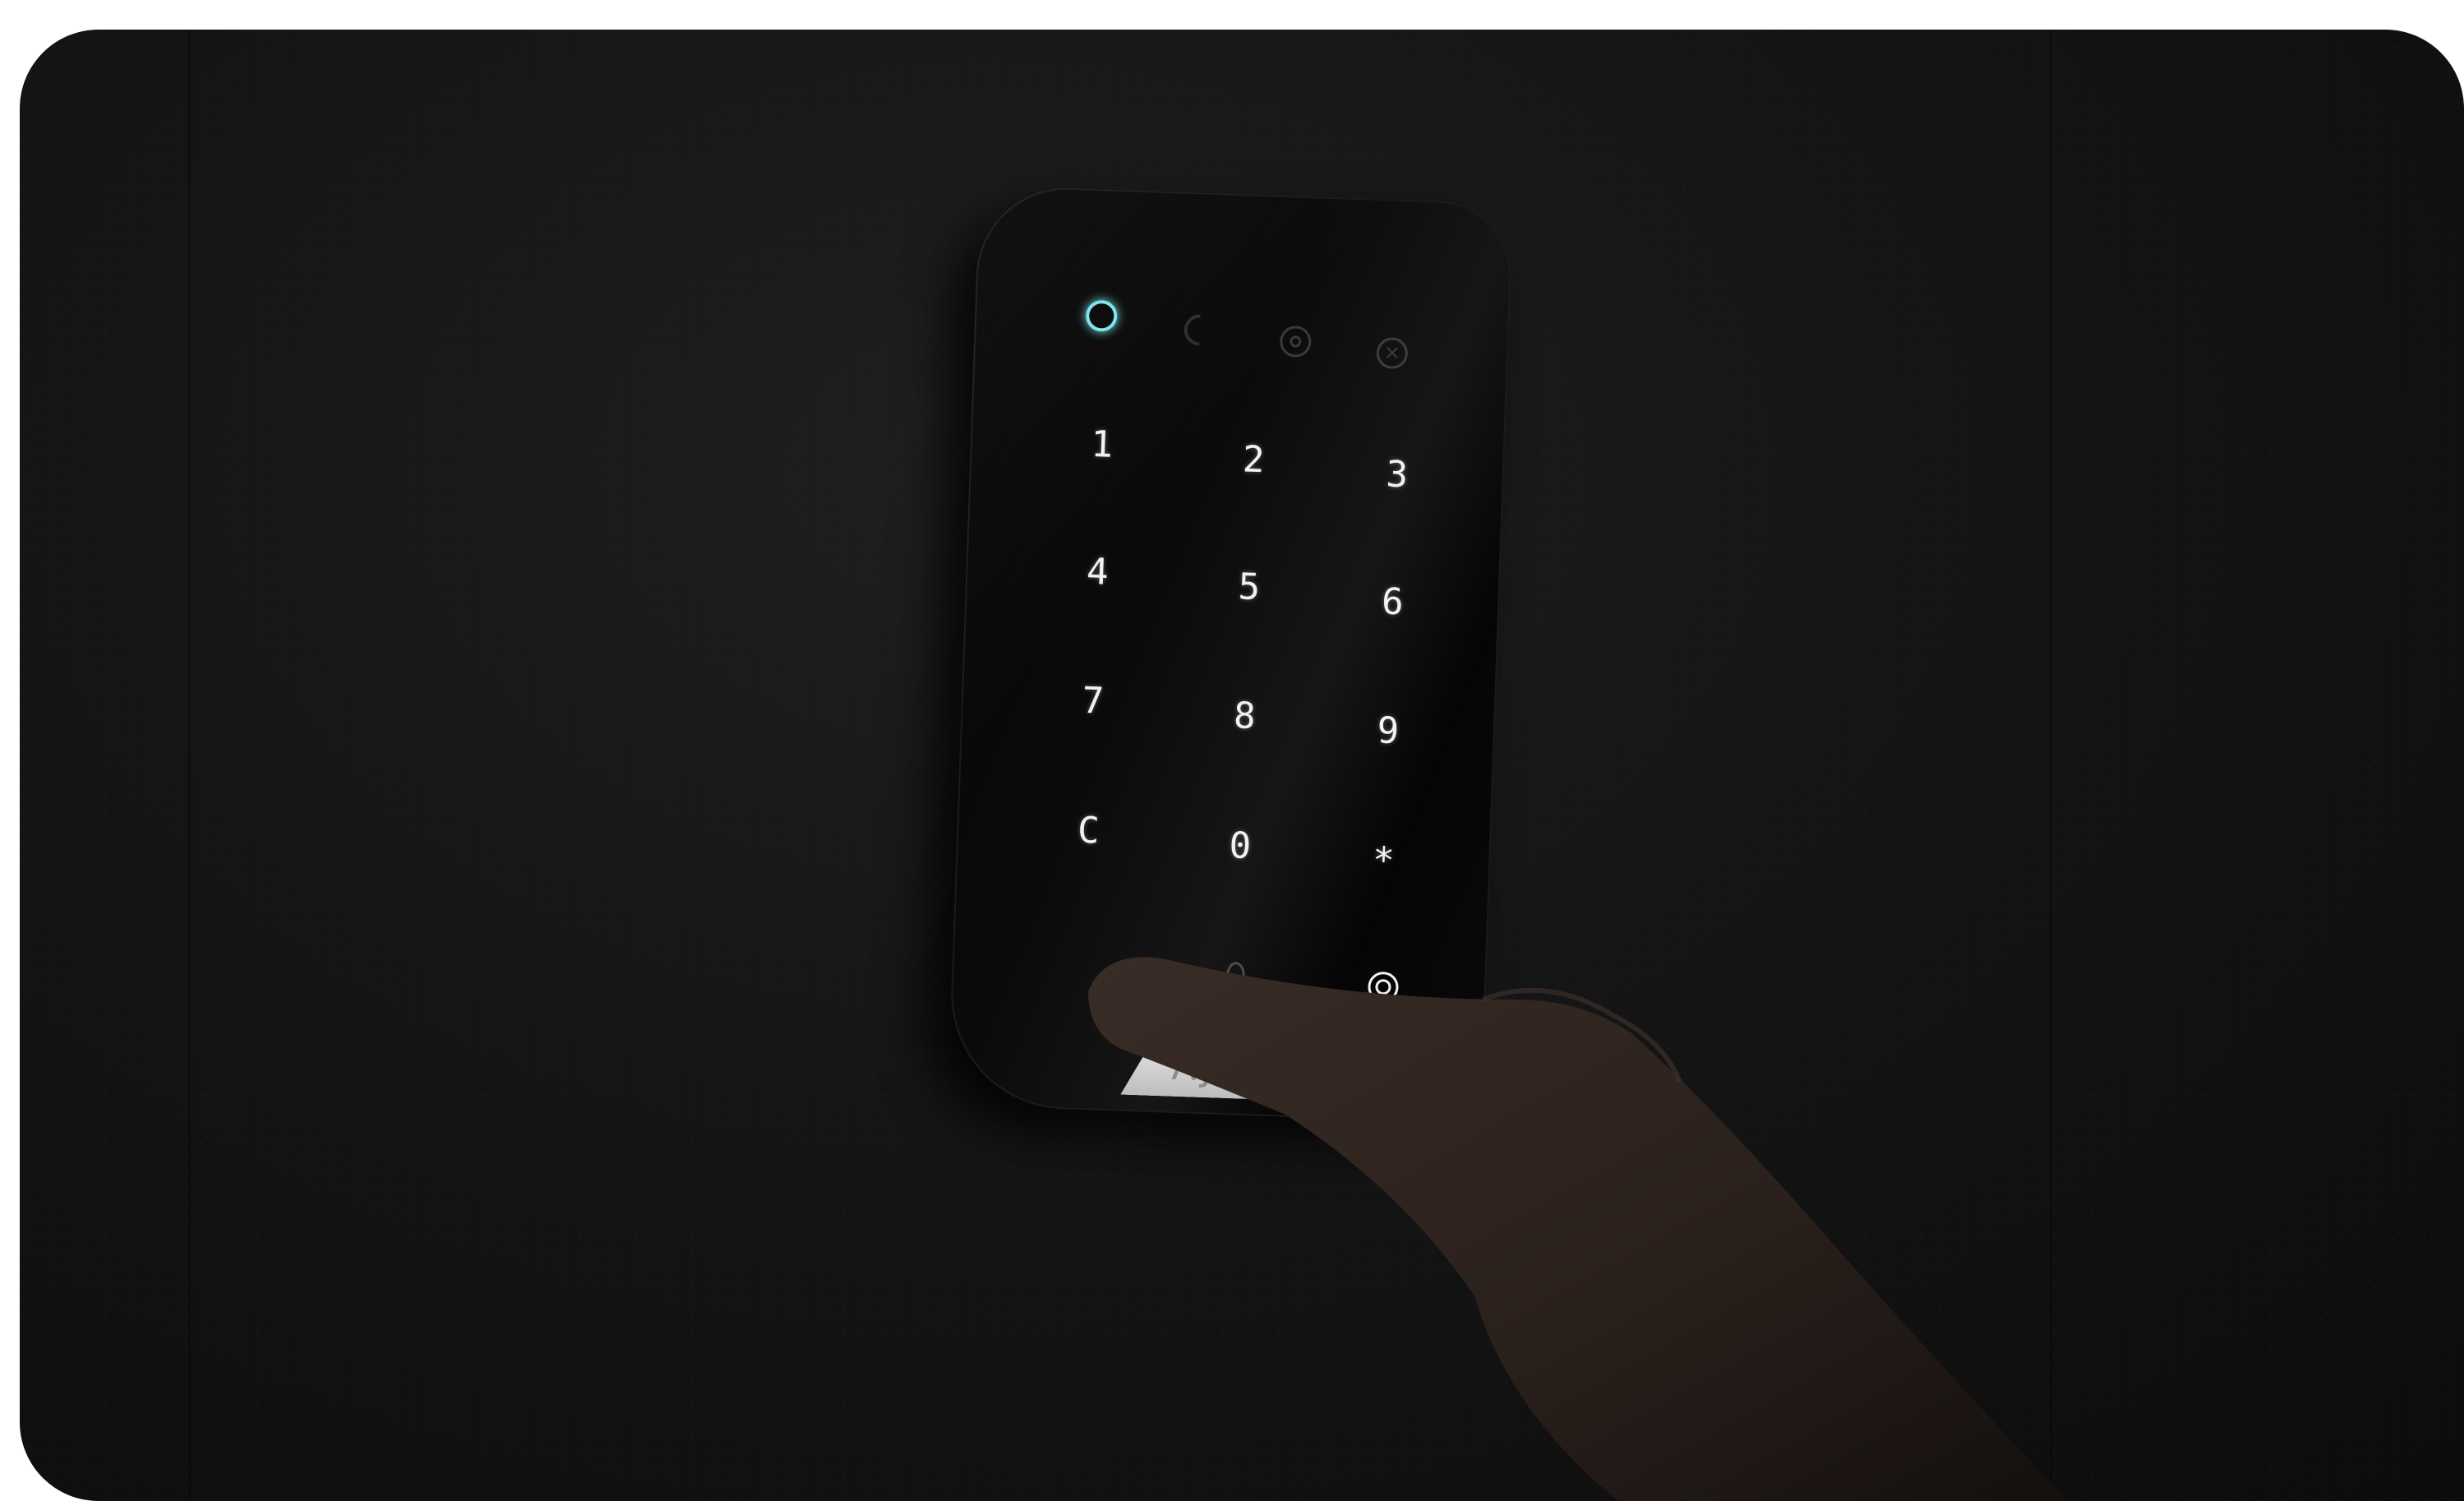 The image size is (2464, 1501). What do you see at coordinates (1254, 459) in the screenshot?
I see `key-2: 2` at bounding box center [1254, 459].